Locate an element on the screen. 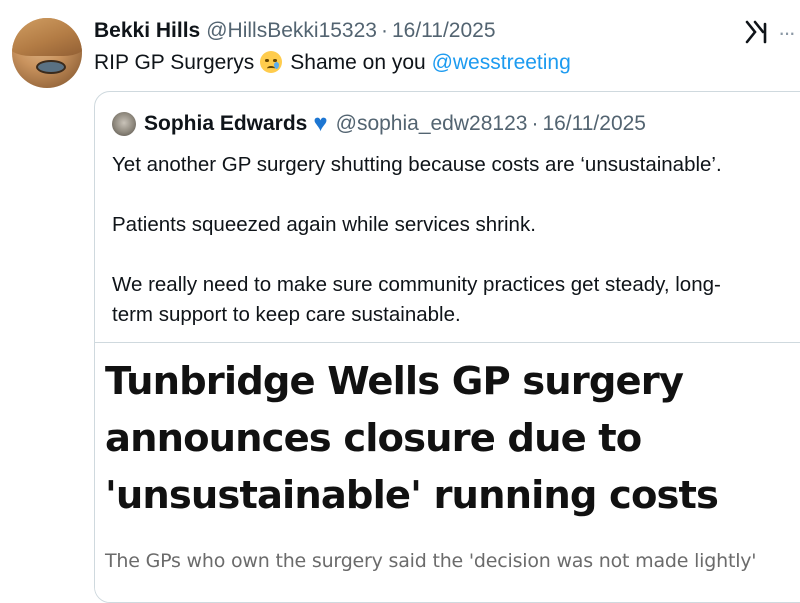  tweet-date: 16/11/2025 is located at coordinates (444, 31).